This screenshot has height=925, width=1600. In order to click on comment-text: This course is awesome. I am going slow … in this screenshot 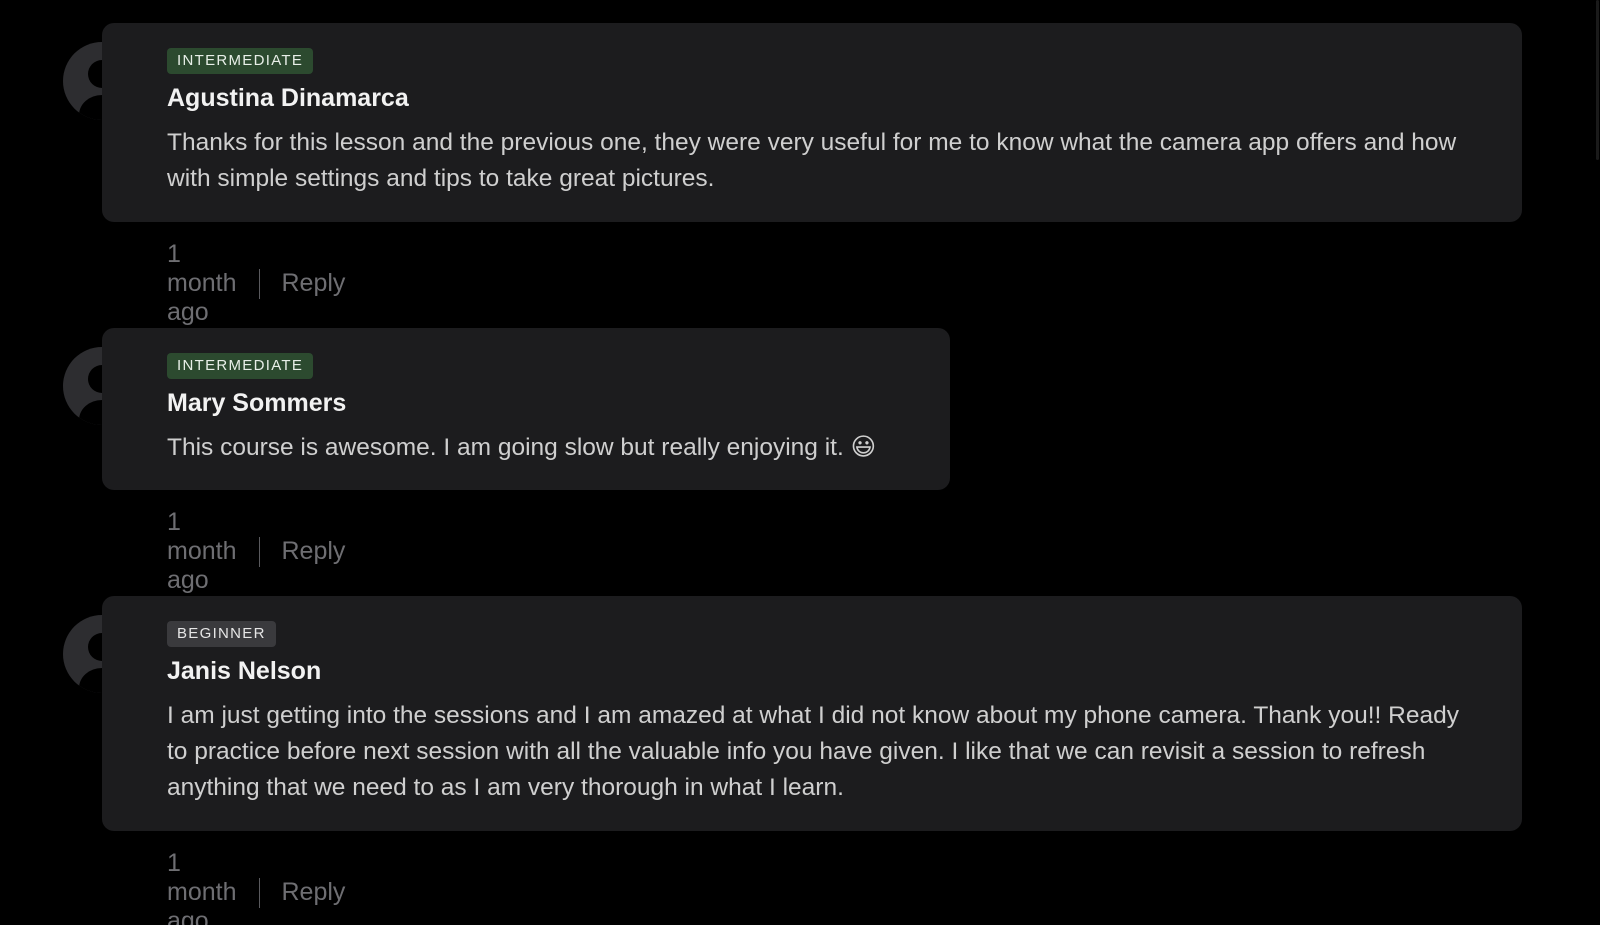, I will do `click(522, 447)`.